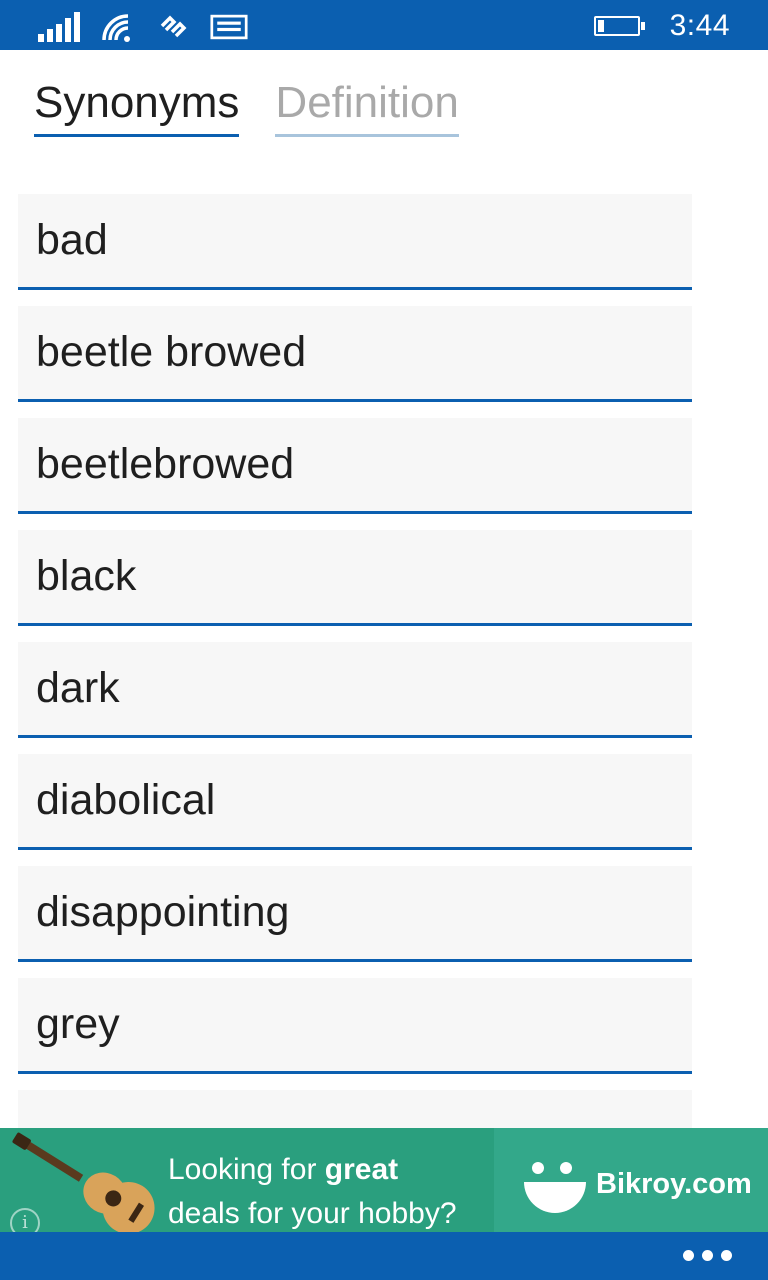 The height and width of the screenshot is (1280, 768). Describe the element at coordinates (59, 27) in the screenshot. I see `signal-icon` at that location.